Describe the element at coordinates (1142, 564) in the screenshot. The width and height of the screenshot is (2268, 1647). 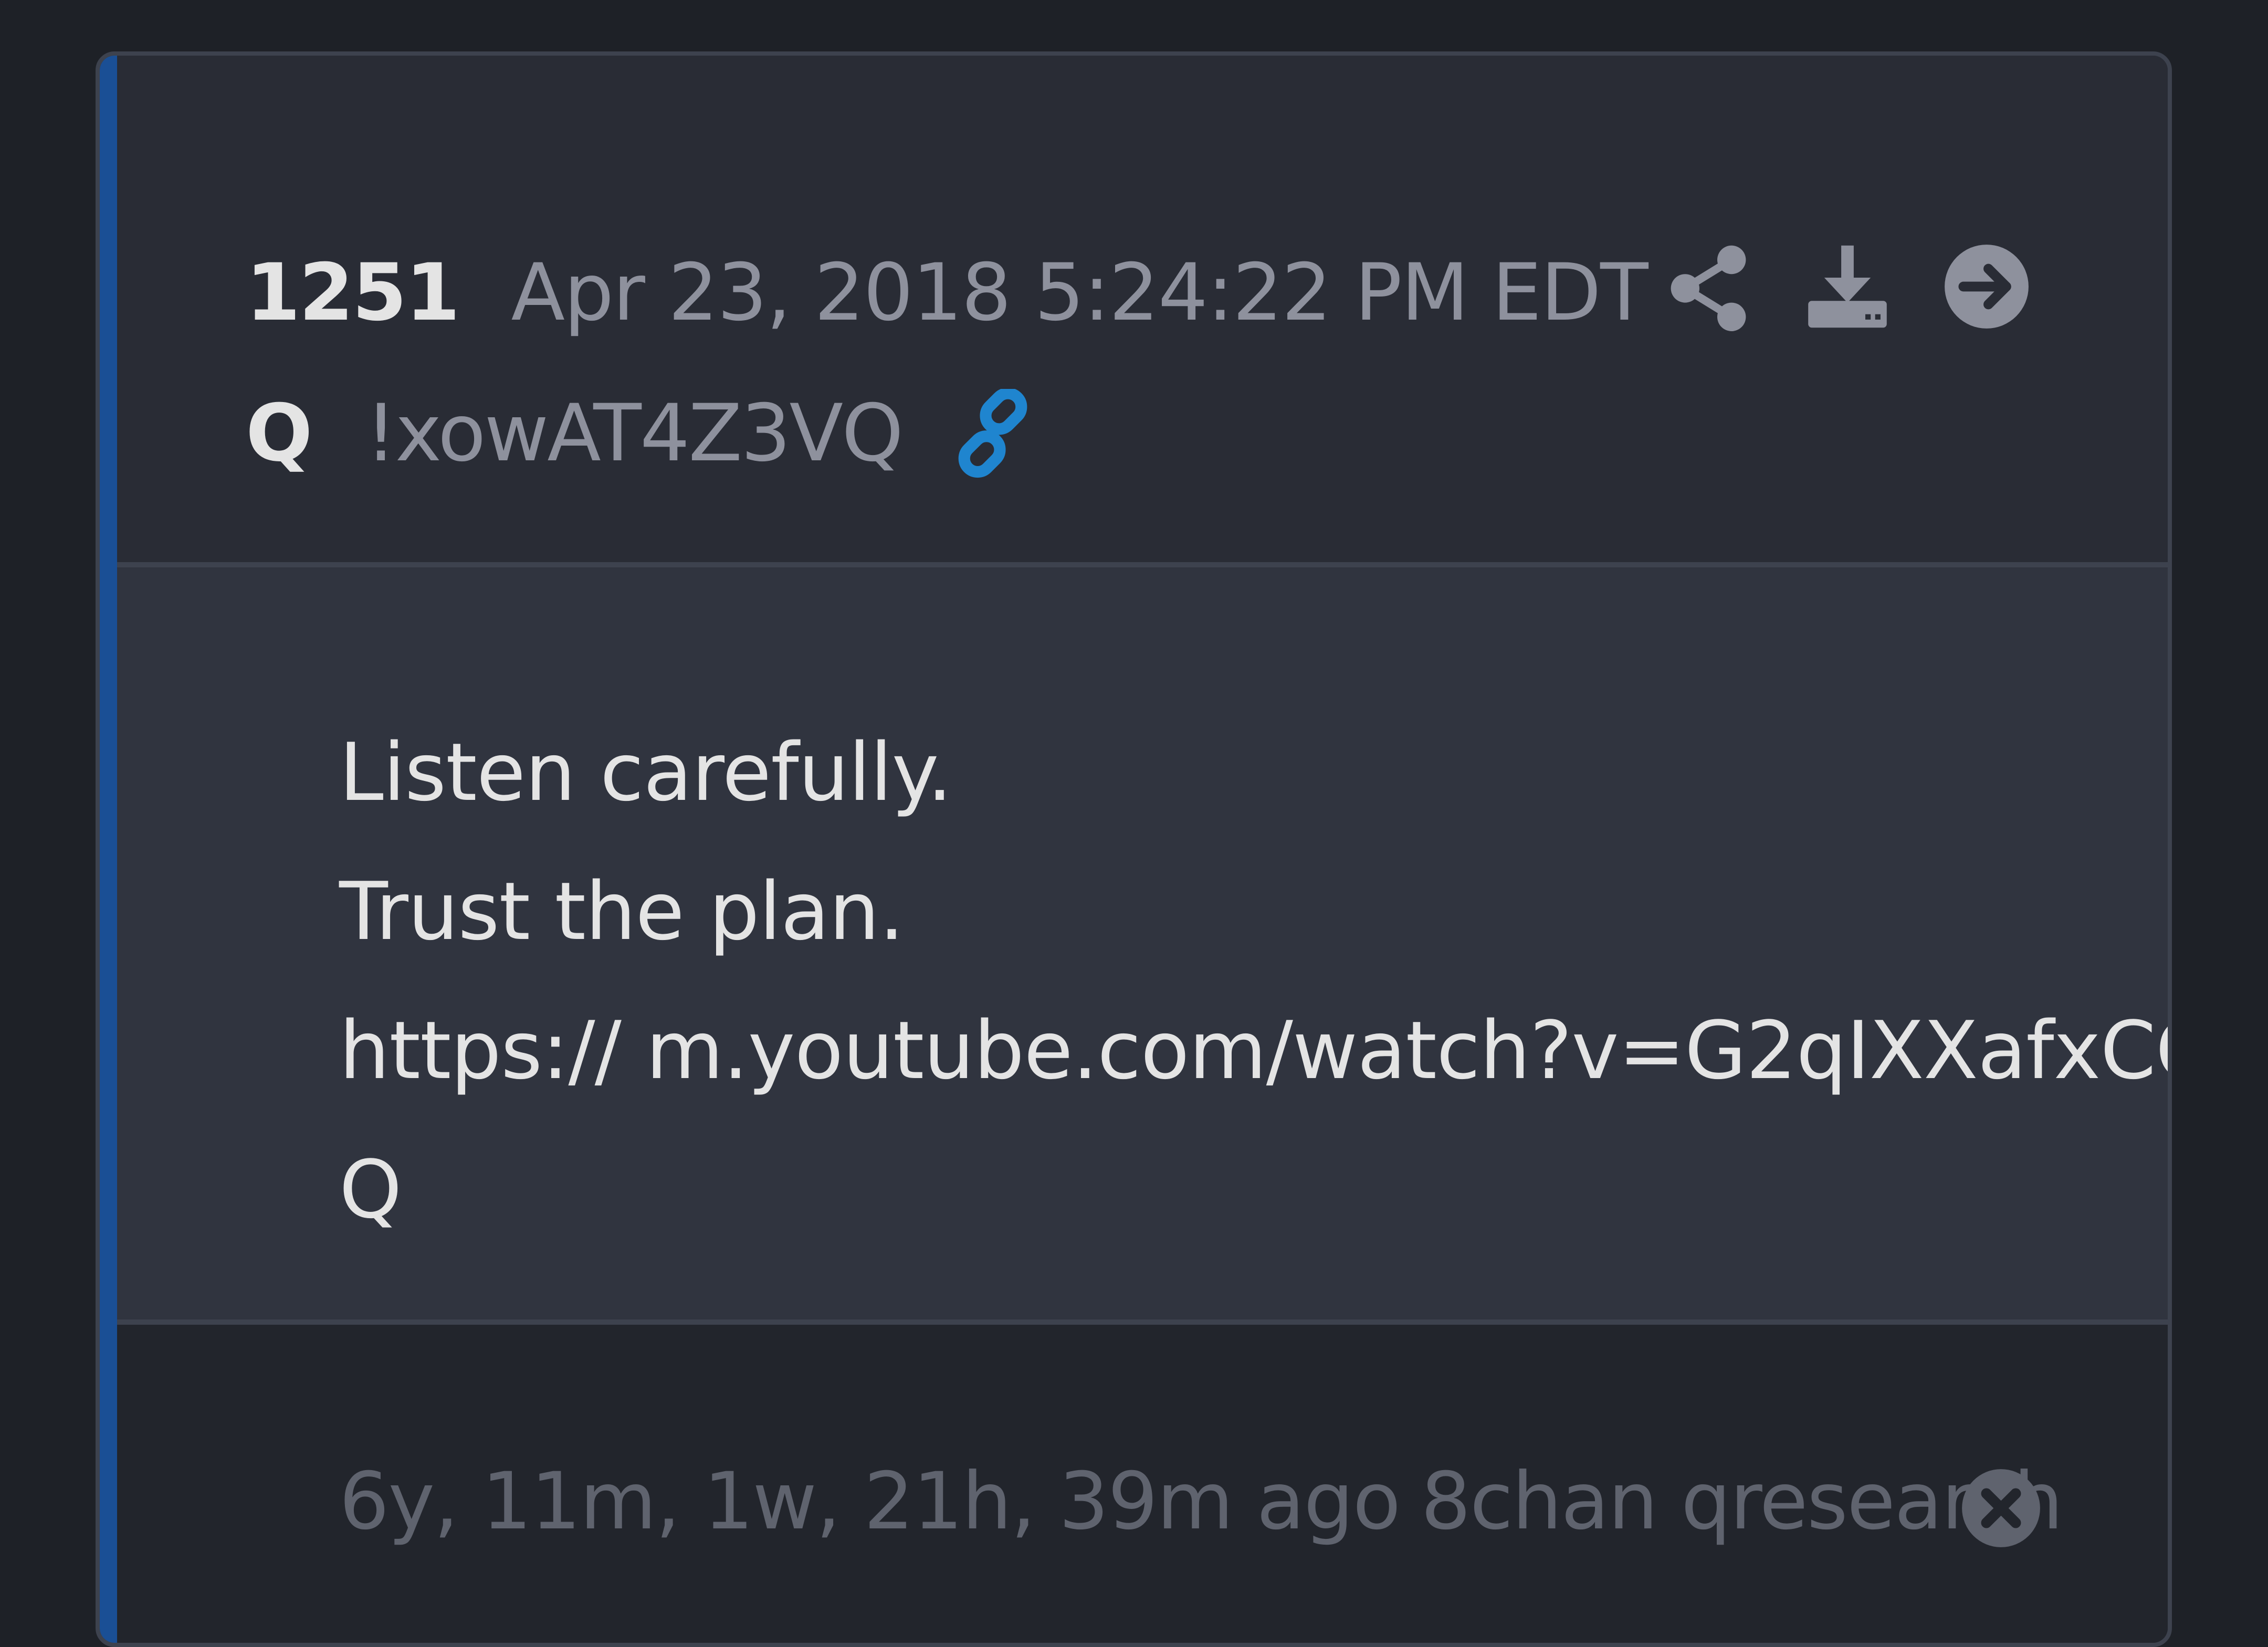
I see `header-divider` at that location.